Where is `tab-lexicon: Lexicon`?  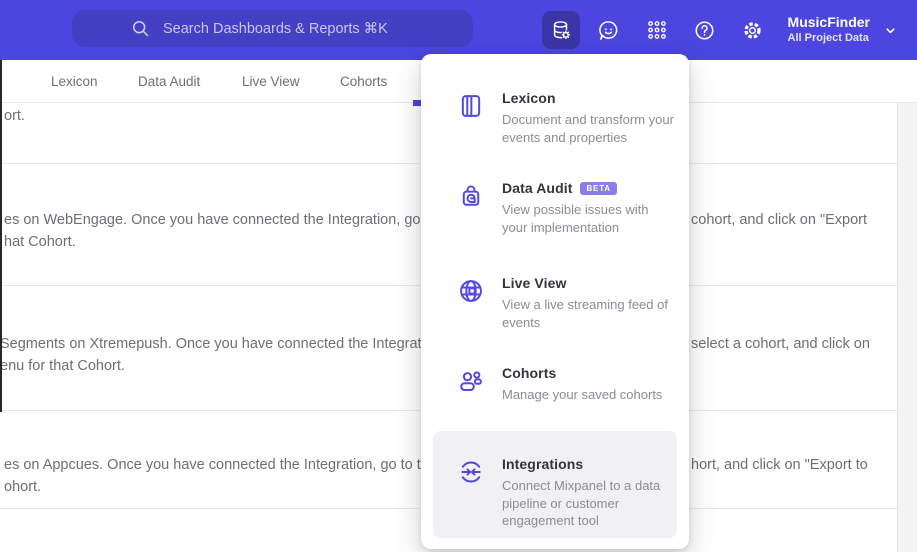 tab-lexicon: Lexicon is located at coordinates (74, 81).